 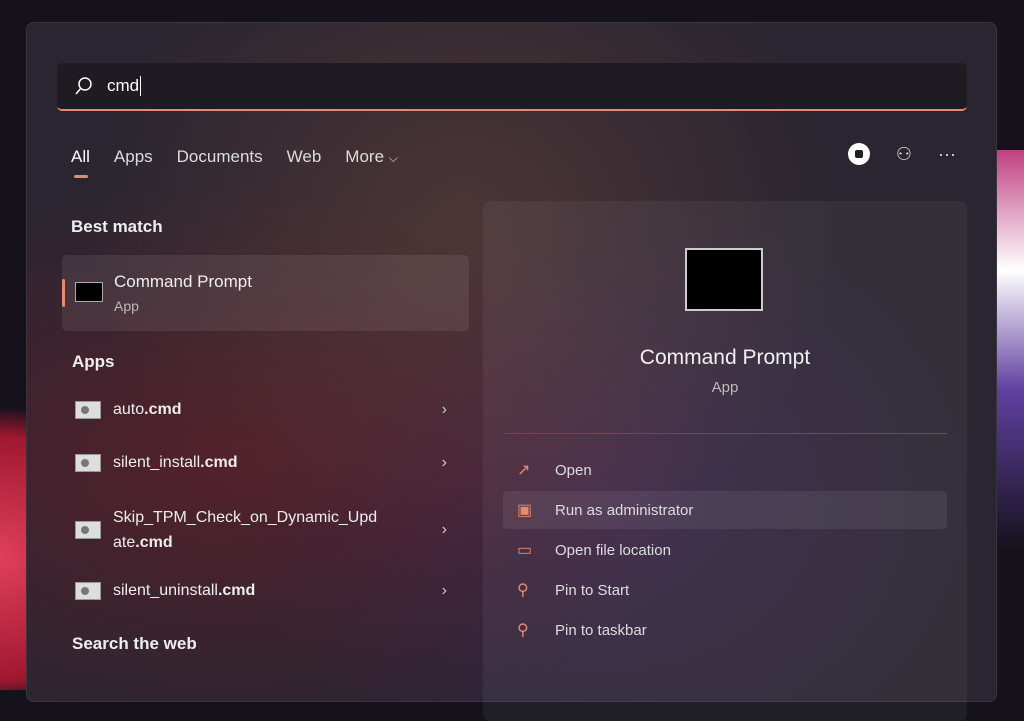 I want to click on shield-window-icon: ▣, so click(x=525, y=510).